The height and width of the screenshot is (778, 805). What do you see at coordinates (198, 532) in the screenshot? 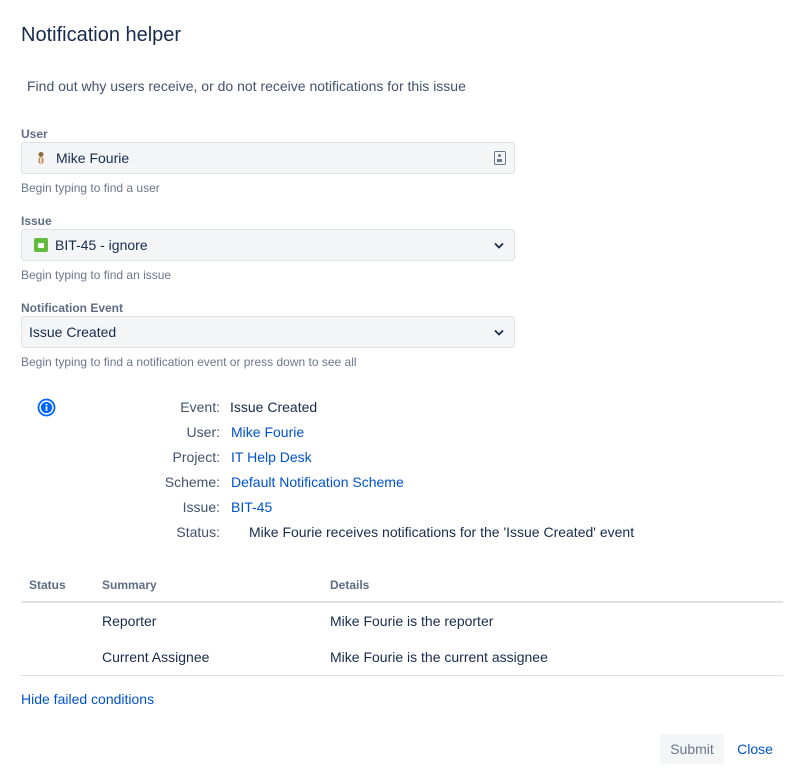
I see `detail-label: Status:` at bounding box center [198, 532].